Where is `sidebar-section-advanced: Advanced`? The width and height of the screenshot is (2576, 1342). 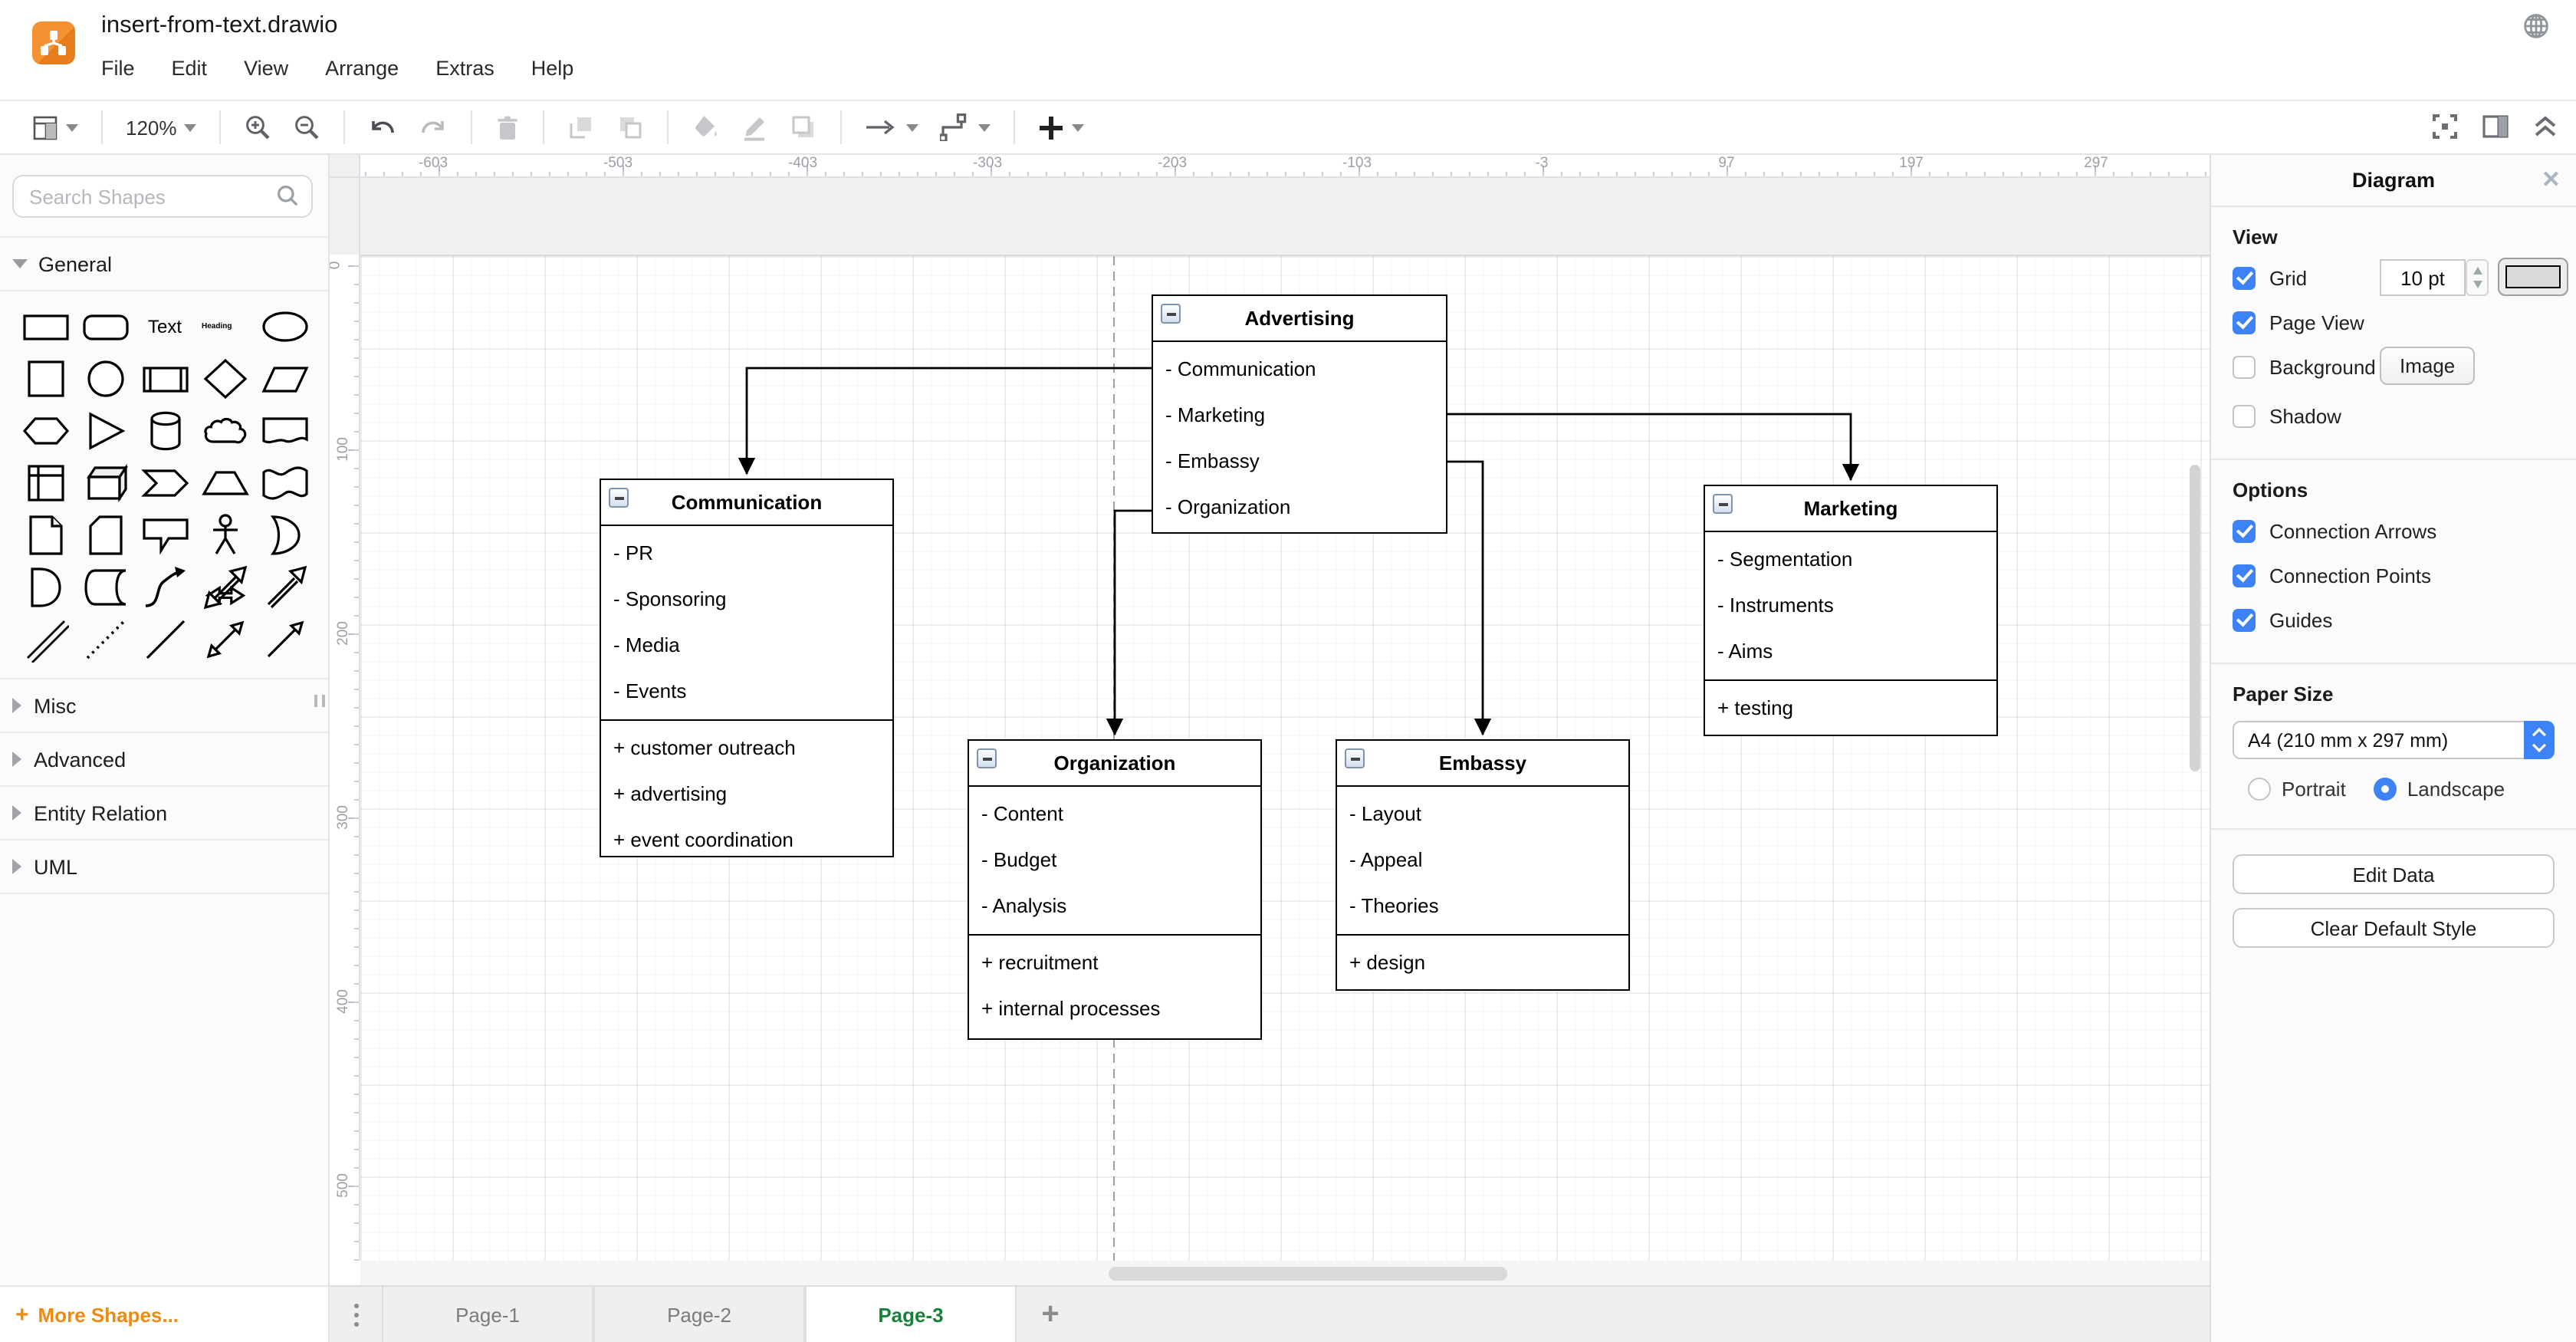
sidebar-section-advanced: Advanced is located at coordinates (164, 760).